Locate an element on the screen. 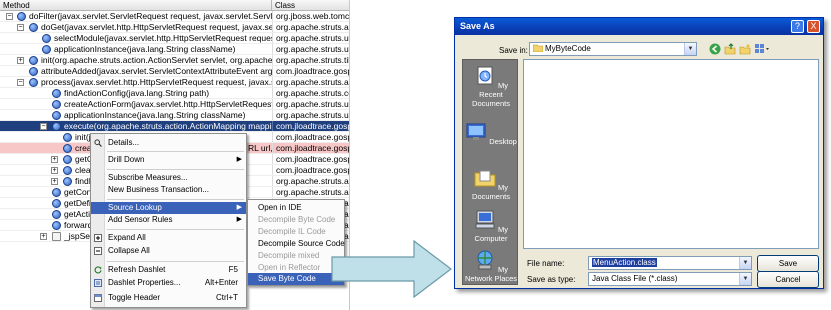  menu-item-toggle-header: Toggle Header Ctrl+T is located at coordinates (168, 298).